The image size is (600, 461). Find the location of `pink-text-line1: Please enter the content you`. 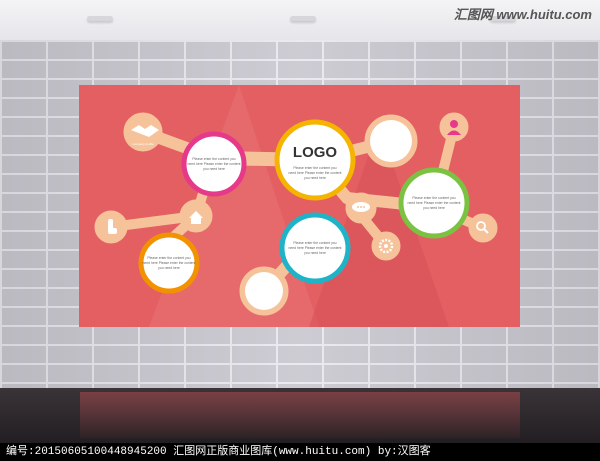

pink-text-line1: Please enter the content you is located at coordinates (213, 159).